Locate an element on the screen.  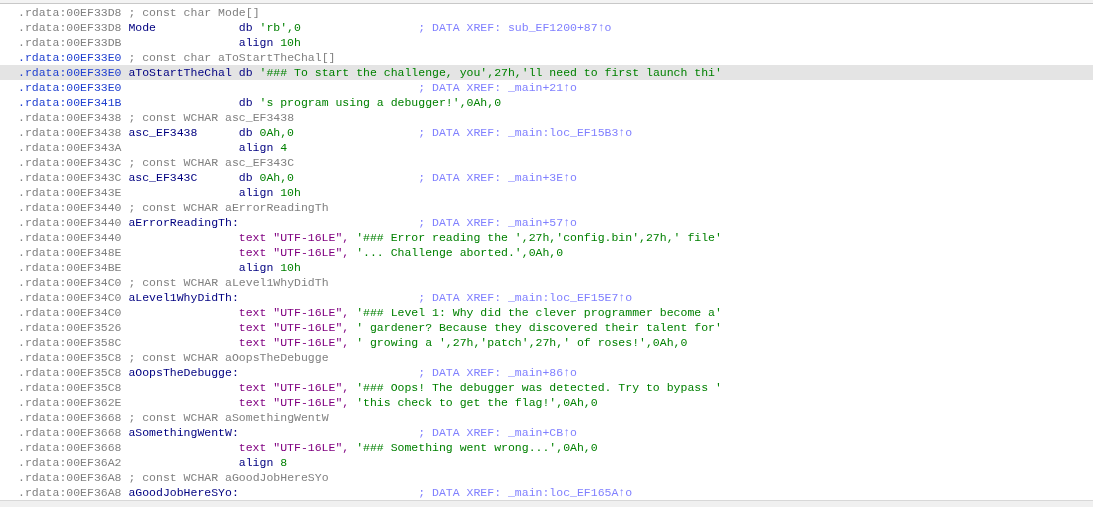
listing-line: .rdata:00EF3668 ; const WCHAR aSomethingWentW is located at coordinates (546, 417).